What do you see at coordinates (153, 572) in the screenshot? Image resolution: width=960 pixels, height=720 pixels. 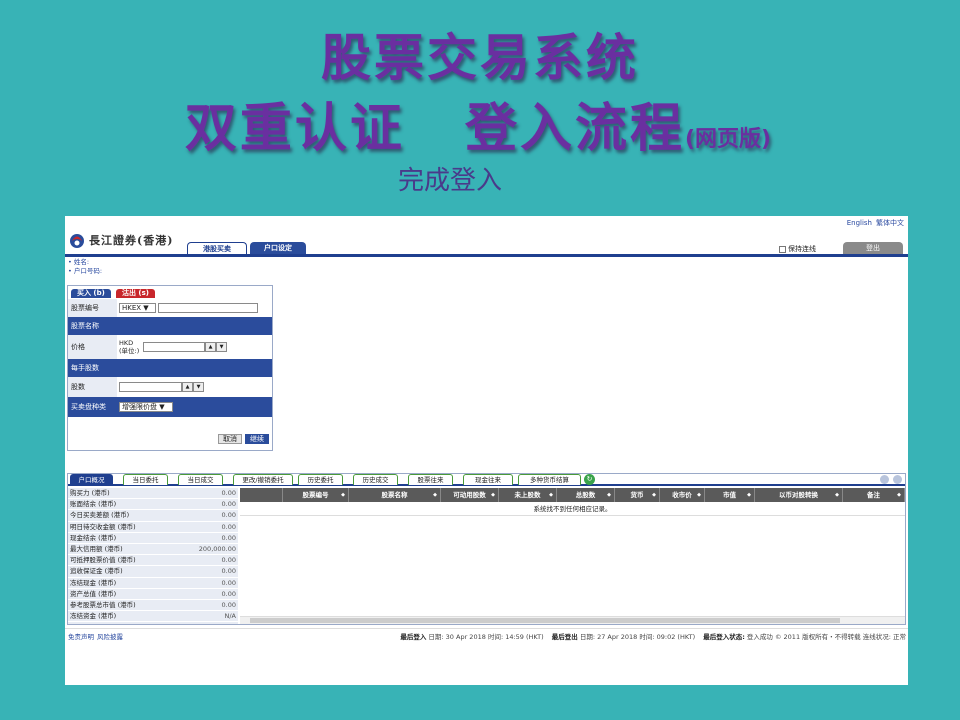 I see `summary-row: 追收保证金 (港币) 0.00` at bounding box center [153, 572].